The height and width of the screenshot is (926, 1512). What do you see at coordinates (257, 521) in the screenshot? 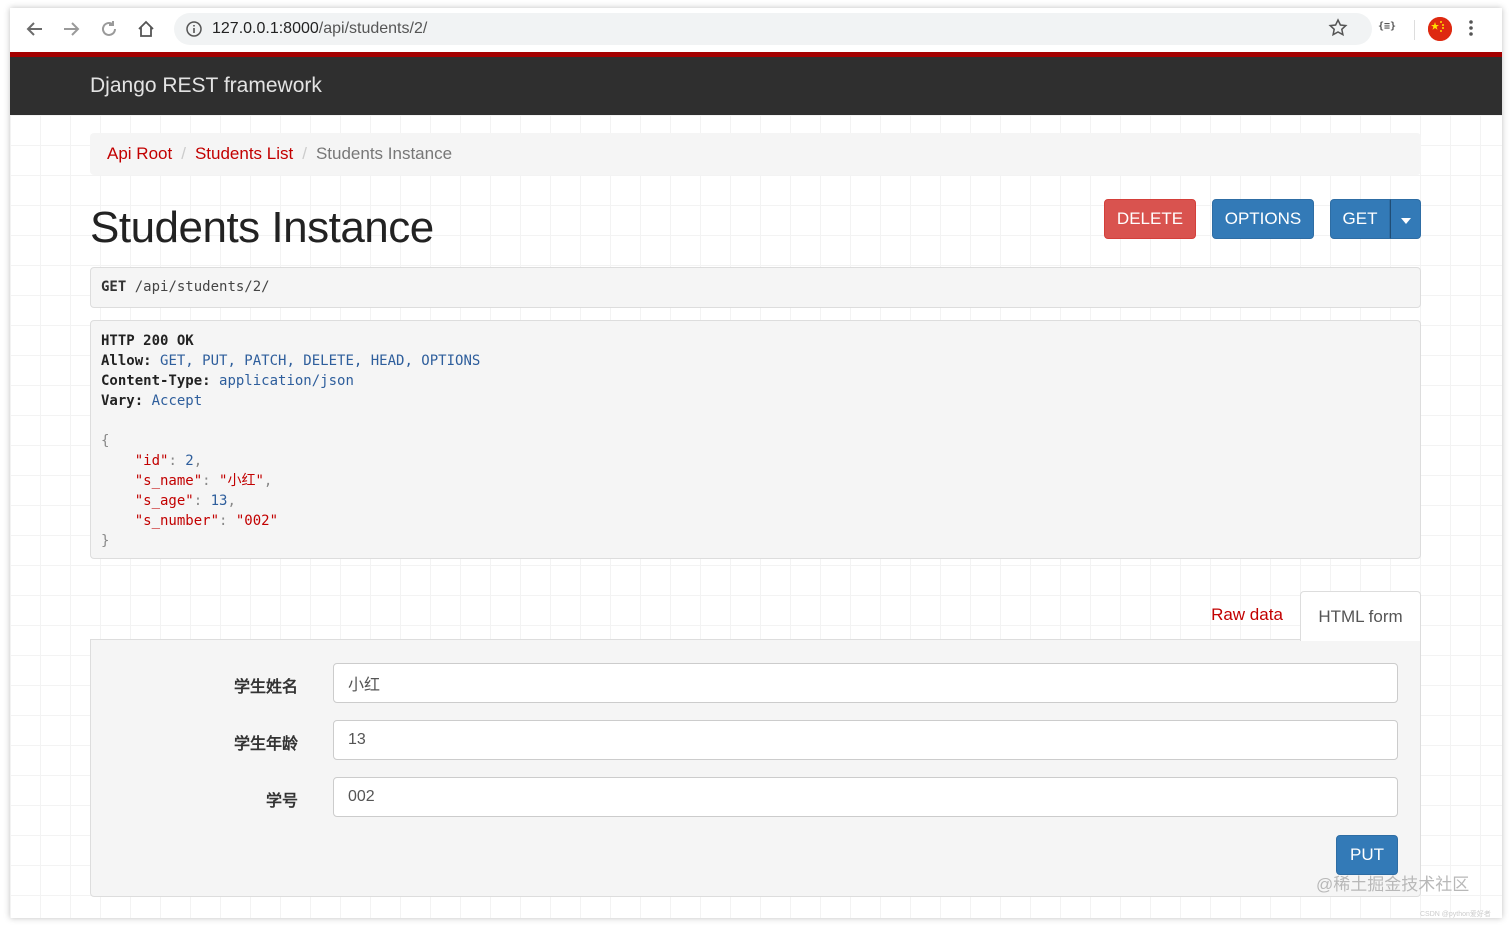
I see `json-value: "002"` at bounding box center [257, 521].